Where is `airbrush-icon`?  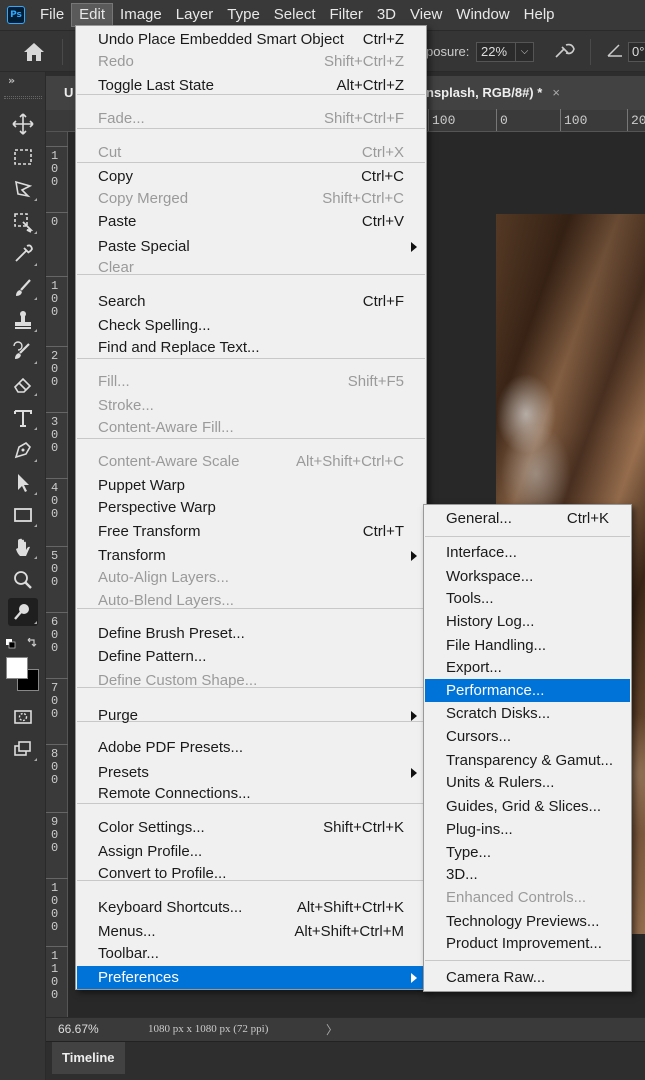
airbrush-icon is located at coordinates (565, 53).